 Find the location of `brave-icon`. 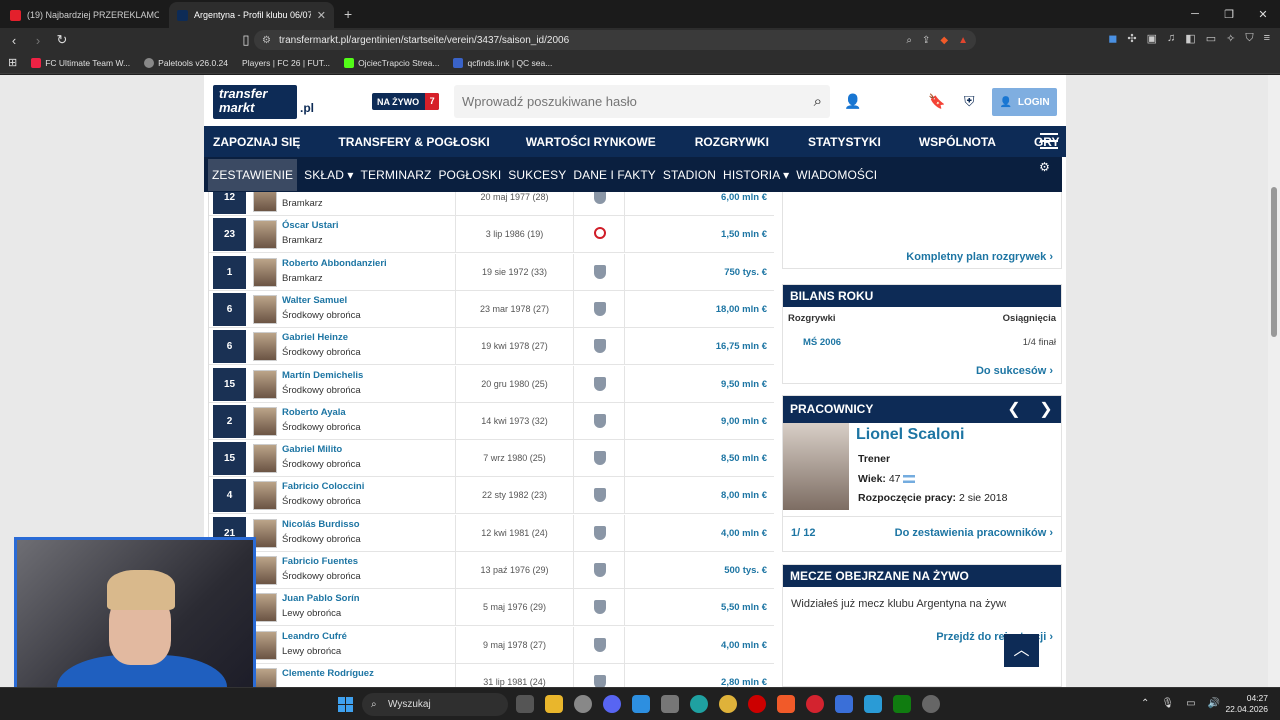

brave-icon is located at coordinates (786, 704).